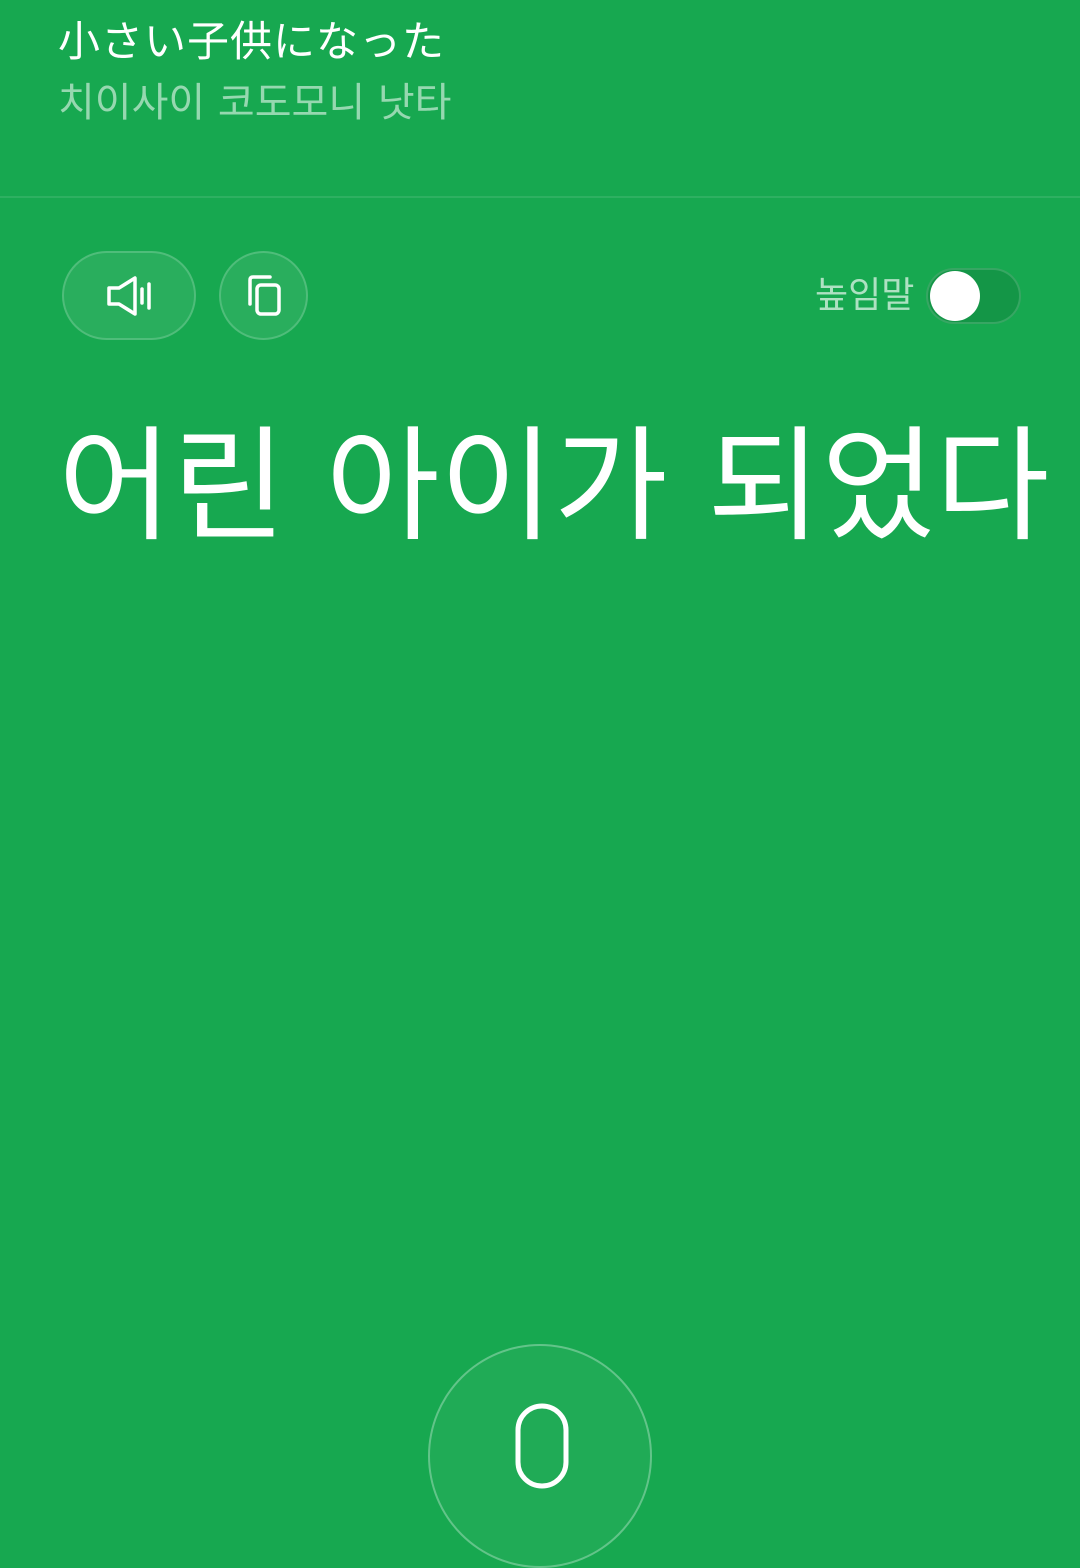 The height and width of the screenshot is (1568, 1080). I want to click on copy-icon, so click(264, 295).